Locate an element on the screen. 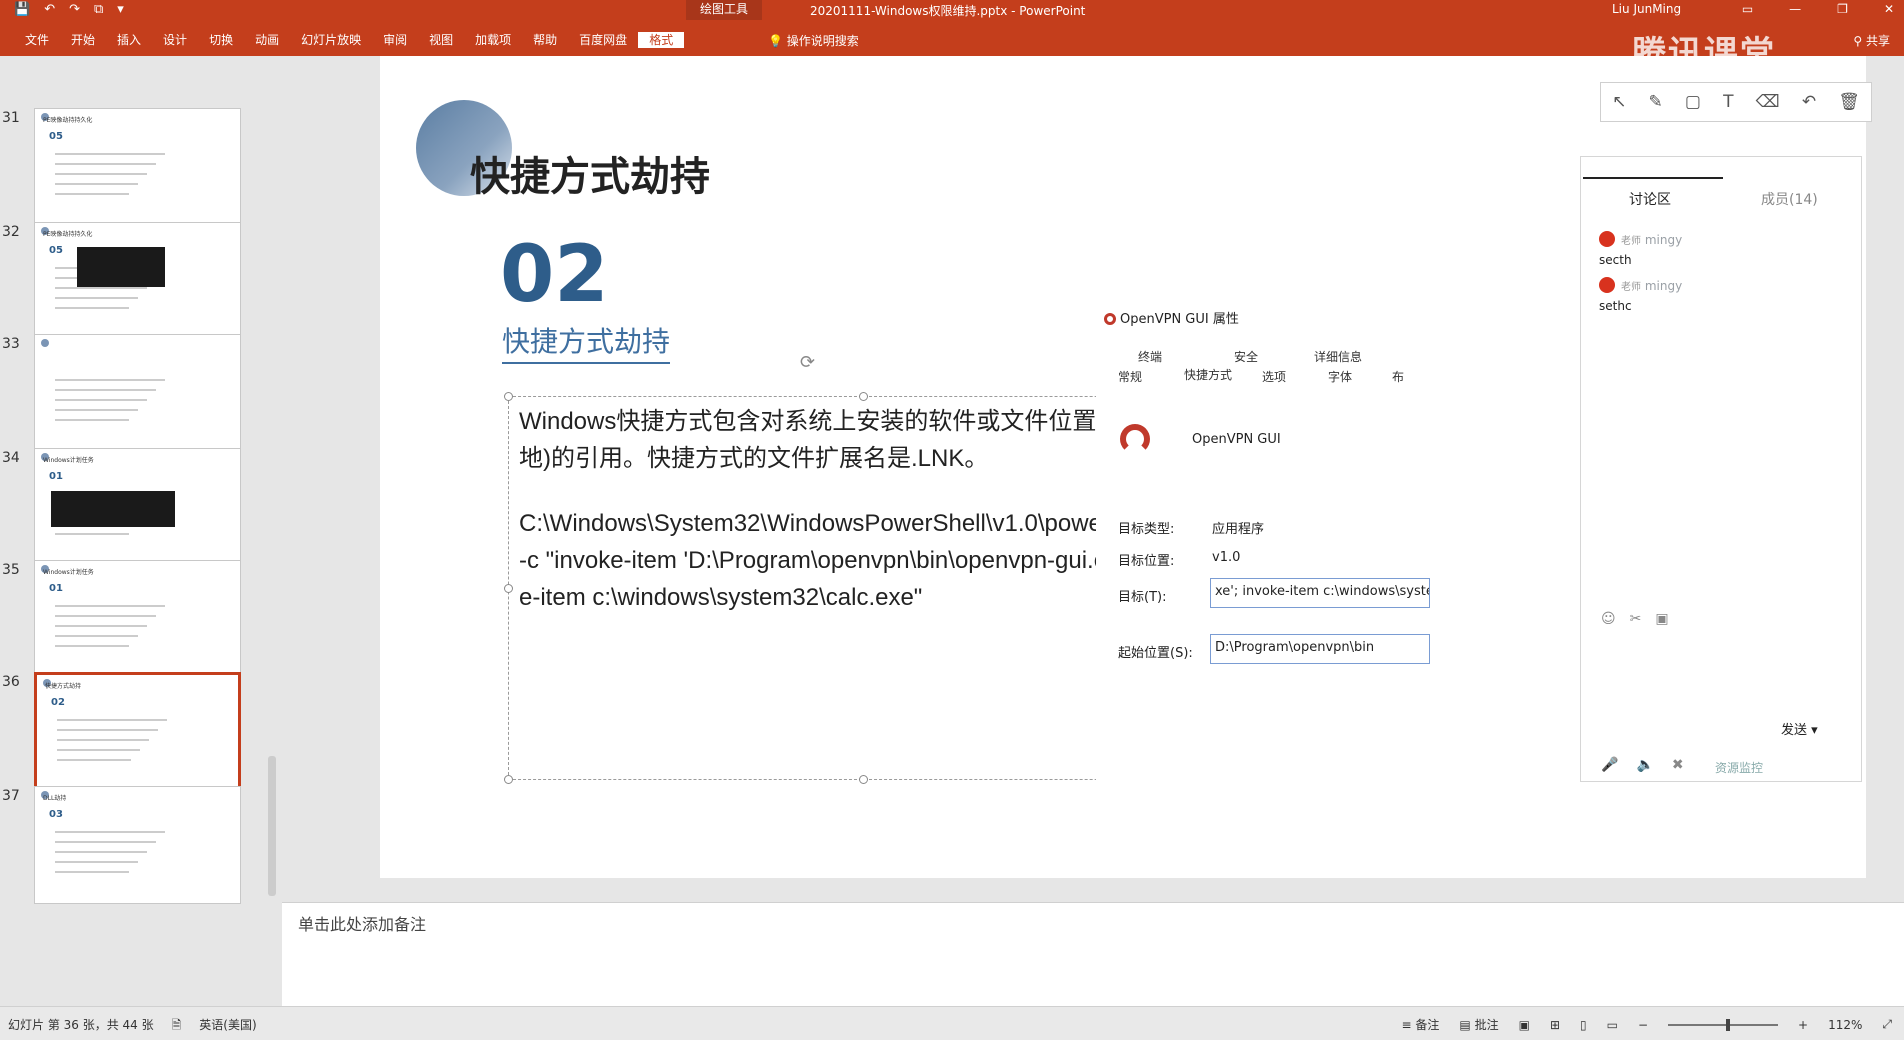 This screenshot has height=1040, width=1904. restore-icon: ❐ is located at coordinates (1842, 9).